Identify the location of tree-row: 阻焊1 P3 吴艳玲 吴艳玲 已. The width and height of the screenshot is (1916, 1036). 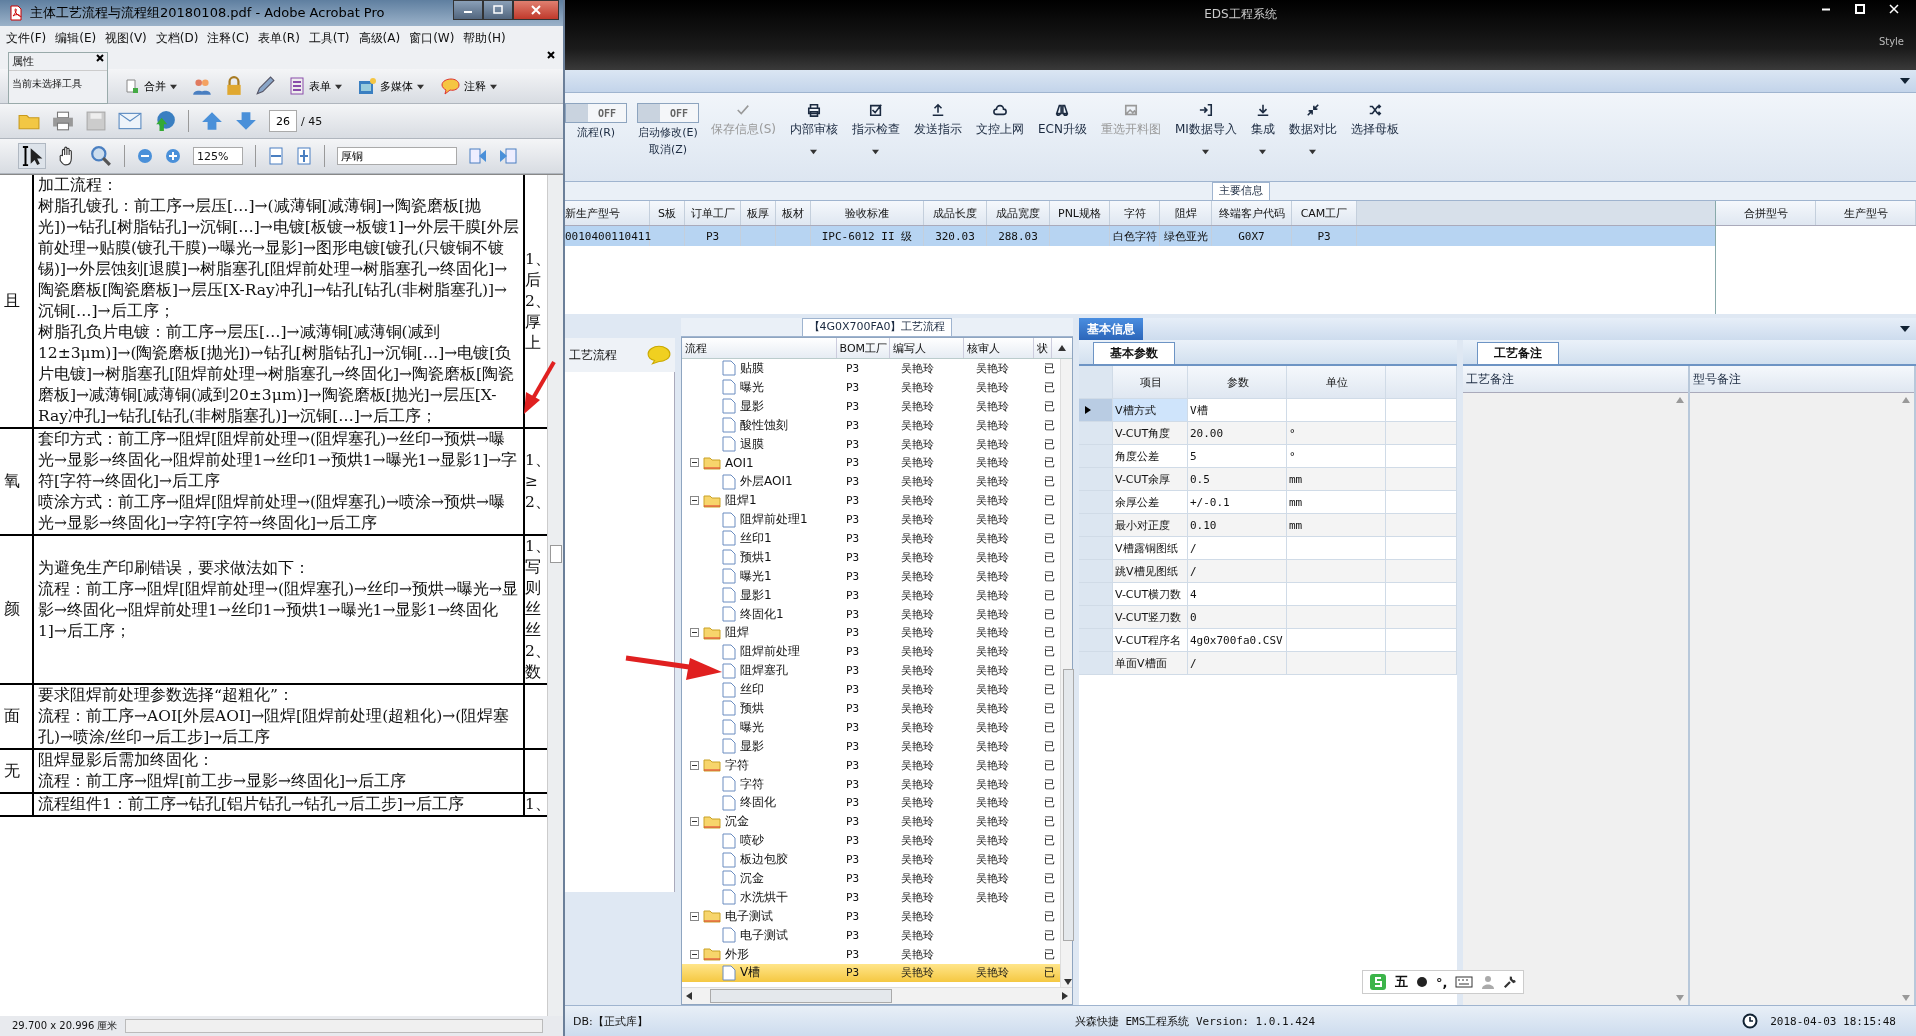
(871, 501).